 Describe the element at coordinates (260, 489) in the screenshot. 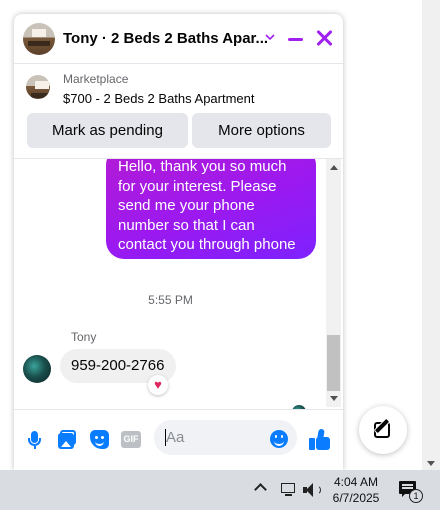

I see `chevron-up-icon` at that location.